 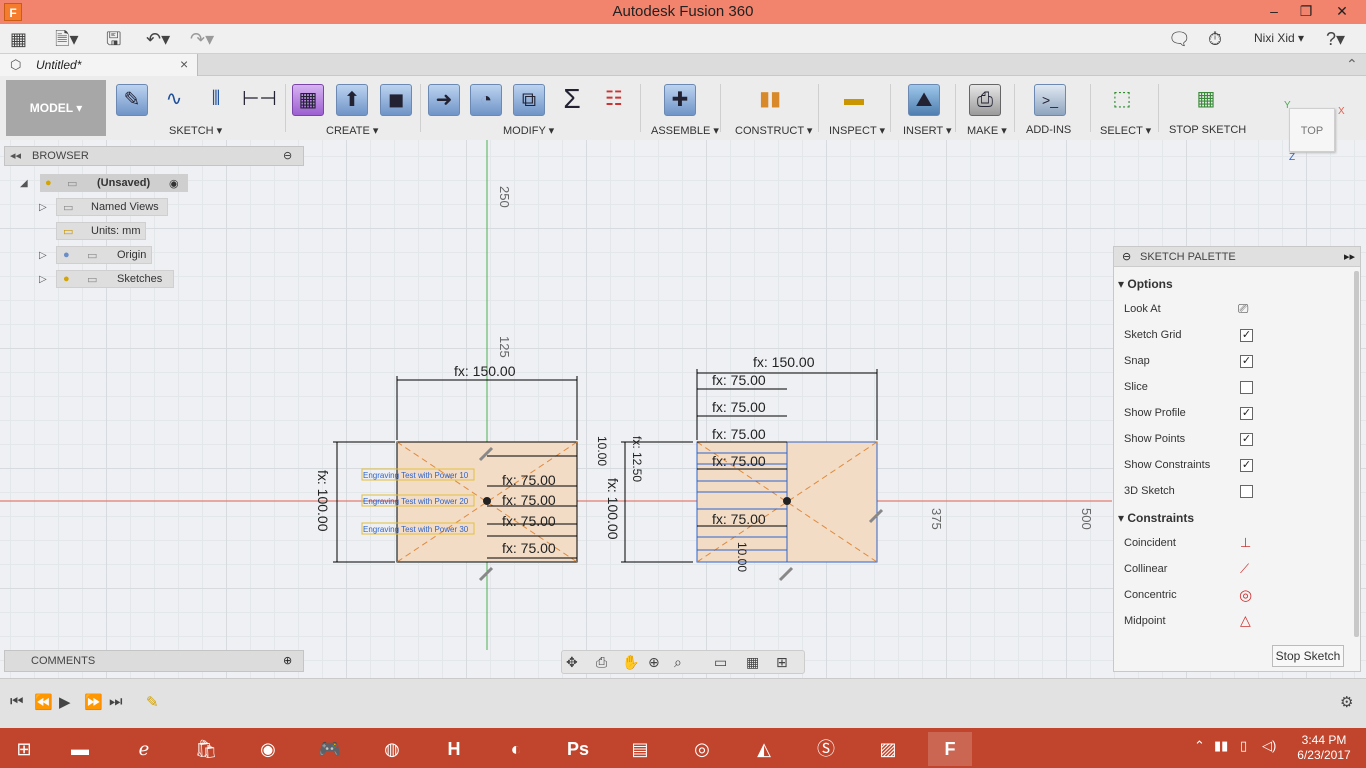 What do you see at coordinates (158, 39) in the screenshot?
I see `undo-icon: ↶▾` at bounding box center [158, 39].